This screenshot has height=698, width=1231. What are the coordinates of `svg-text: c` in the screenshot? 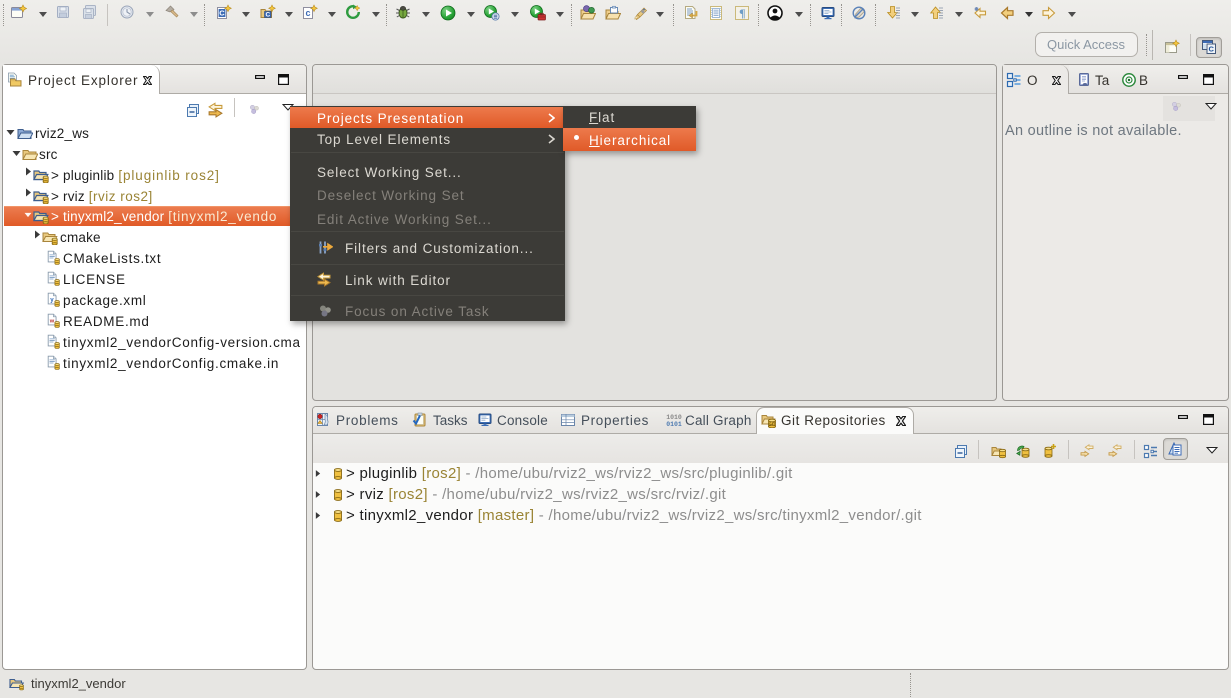 It's located at (307, 13).